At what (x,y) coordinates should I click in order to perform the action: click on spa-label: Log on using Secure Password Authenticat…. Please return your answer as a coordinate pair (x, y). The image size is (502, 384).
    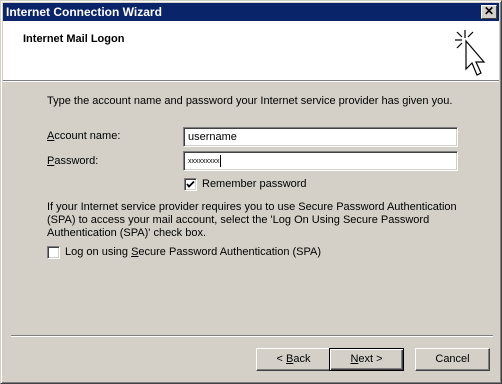
    Looking at the image, I should click on (193, 252).